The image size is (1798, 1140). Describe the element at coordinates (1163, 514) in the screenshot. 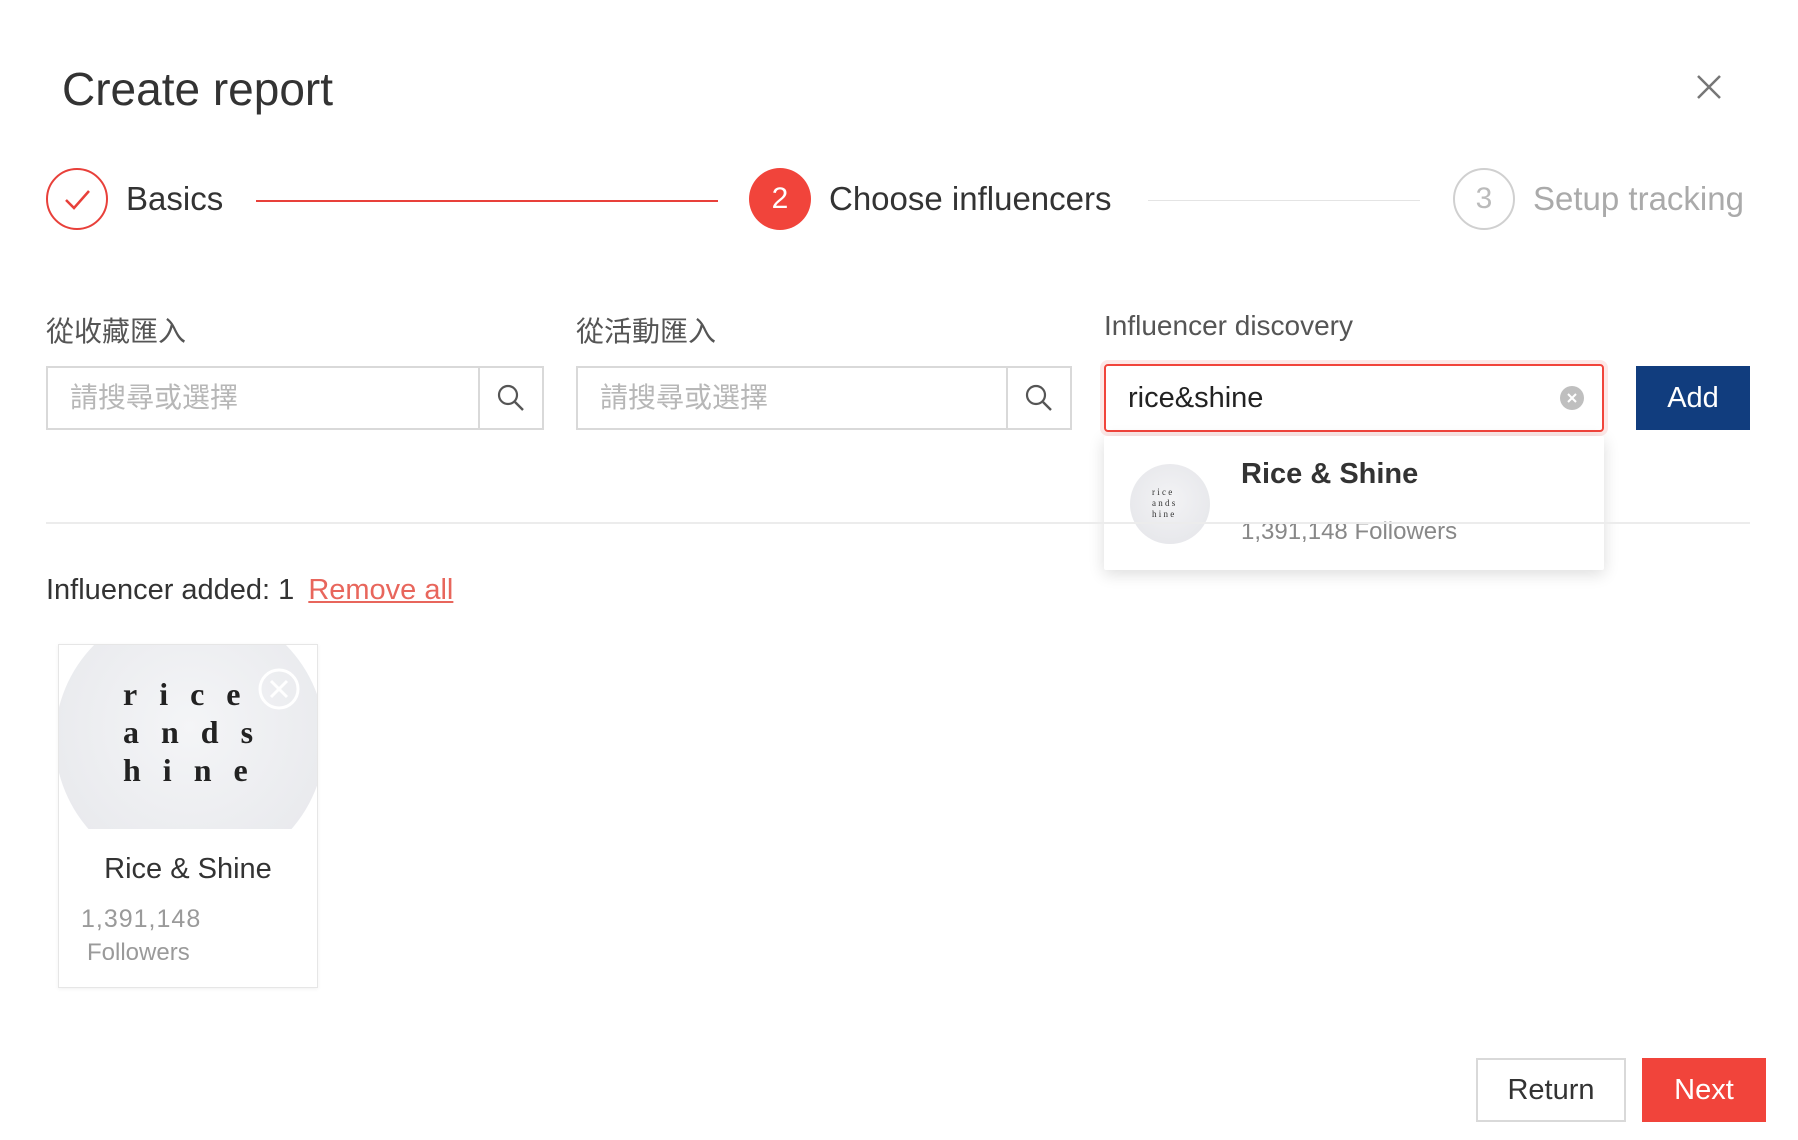

I see `svg-text: h i n e` at that location.